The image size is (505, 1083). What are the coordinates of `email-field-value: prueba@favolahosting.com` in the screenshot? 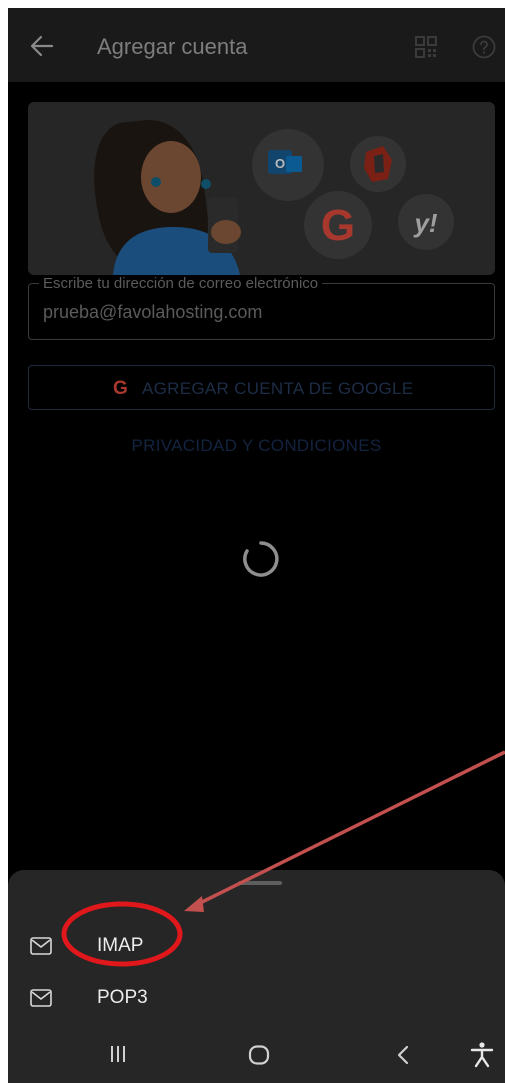 It's located at (152, 312).